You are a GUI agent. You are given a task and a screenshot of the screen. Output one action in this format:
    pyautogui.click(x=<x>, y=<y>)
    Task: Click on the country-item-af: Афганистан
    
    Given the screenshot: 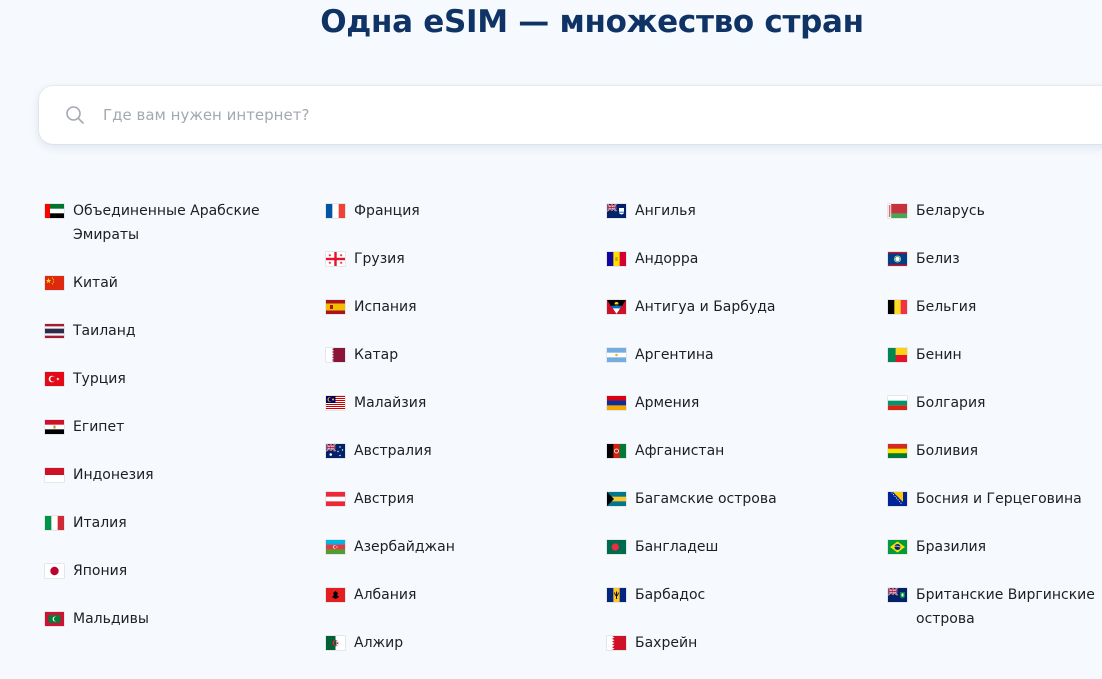 What is the action you would take?
    pyautogui.click(x=732, y=451)
    